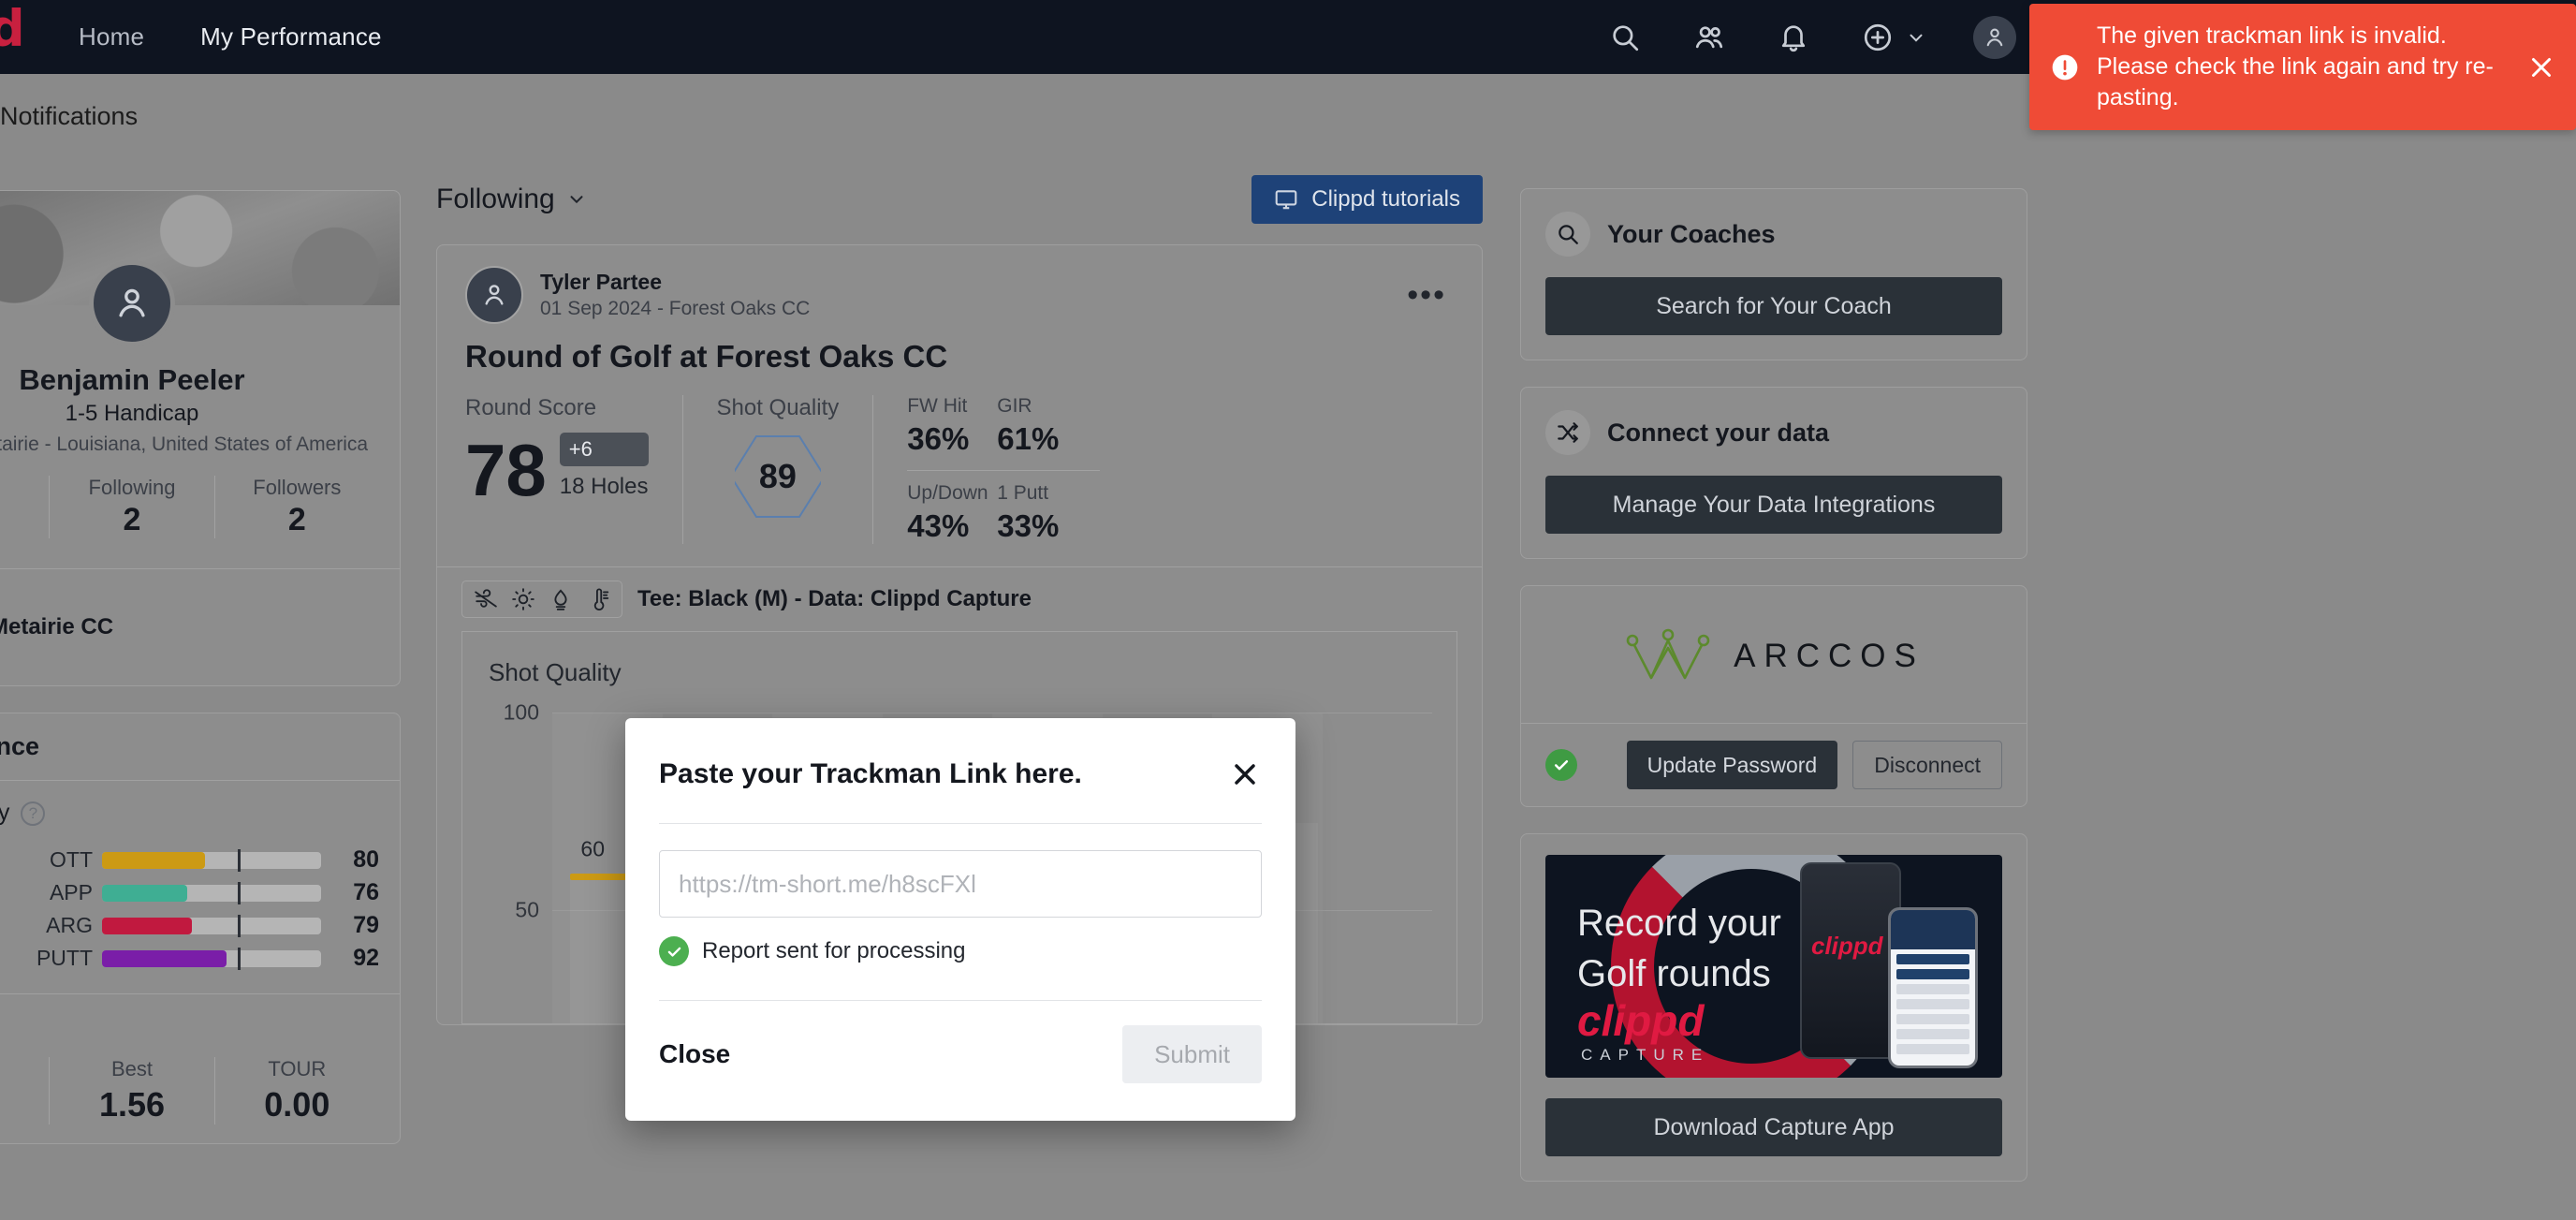  Describe the element at coordinates (834, 950) in the screenshot. I see `status-text: Report sent for processing` at that location.